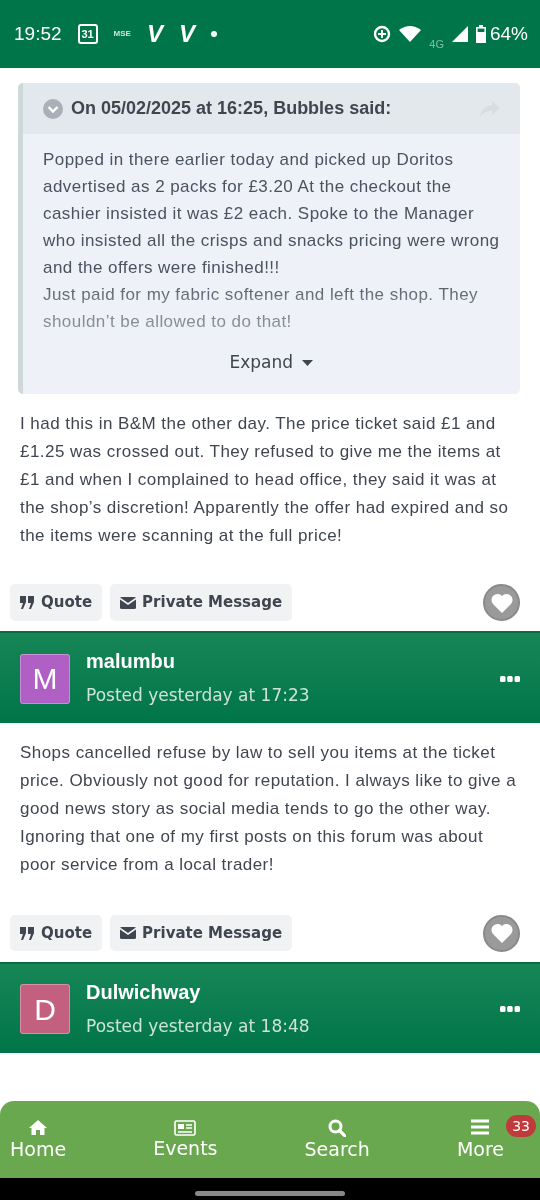 This screenshot has width=540, height=1200. What do you see at coordinates (45, 678) in the screenshot?
I see `avatar: M` at bounding box center [45, 678].